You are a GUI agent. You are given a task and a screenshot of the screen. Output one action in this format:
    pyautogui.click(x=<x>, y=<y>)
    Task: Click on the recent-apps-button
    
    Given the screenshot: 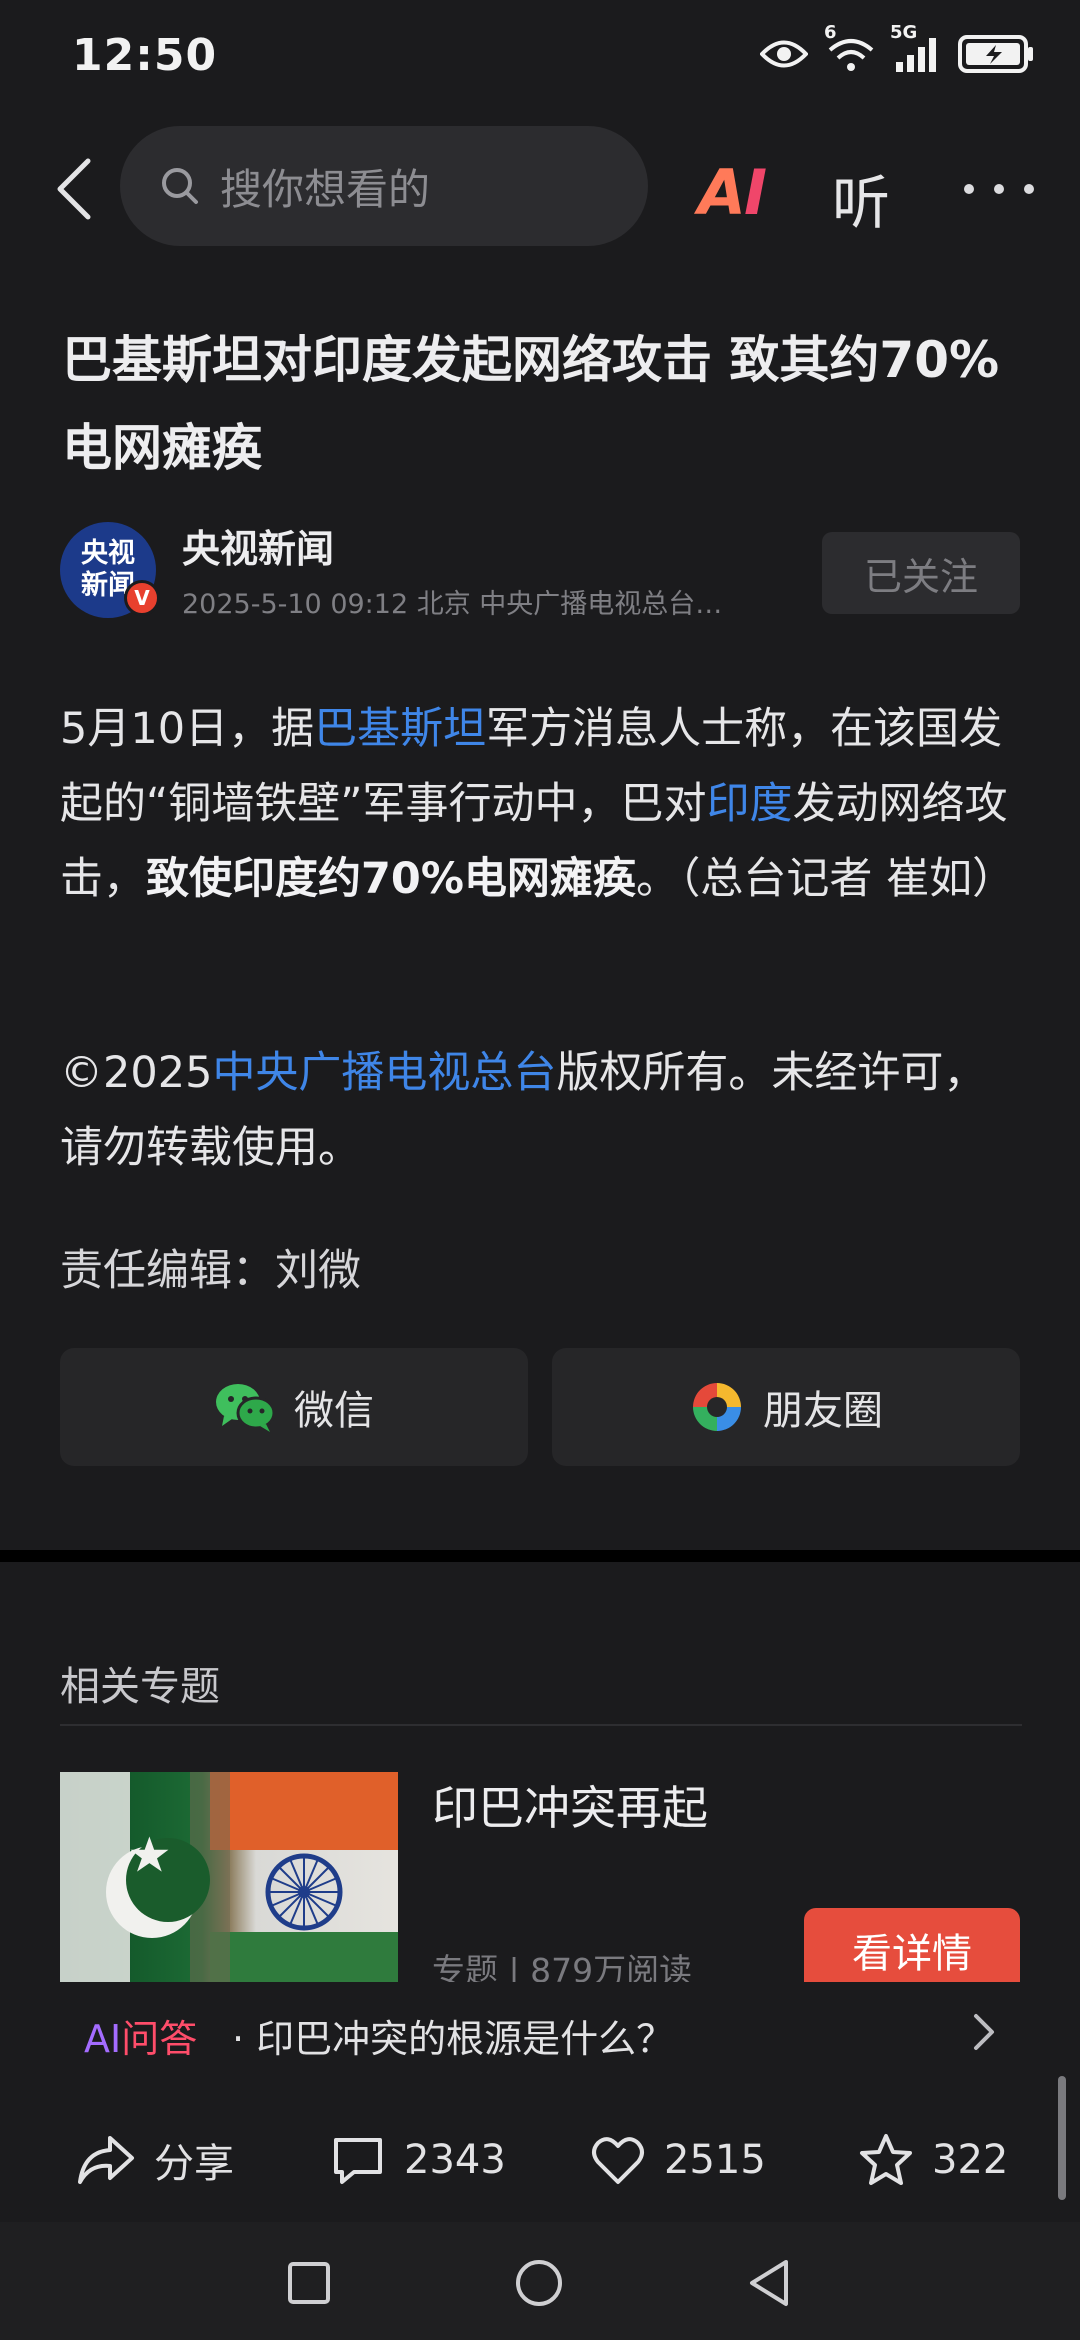 What is the action you would take?
    pyautogui.click(x=309, y=2283)
    